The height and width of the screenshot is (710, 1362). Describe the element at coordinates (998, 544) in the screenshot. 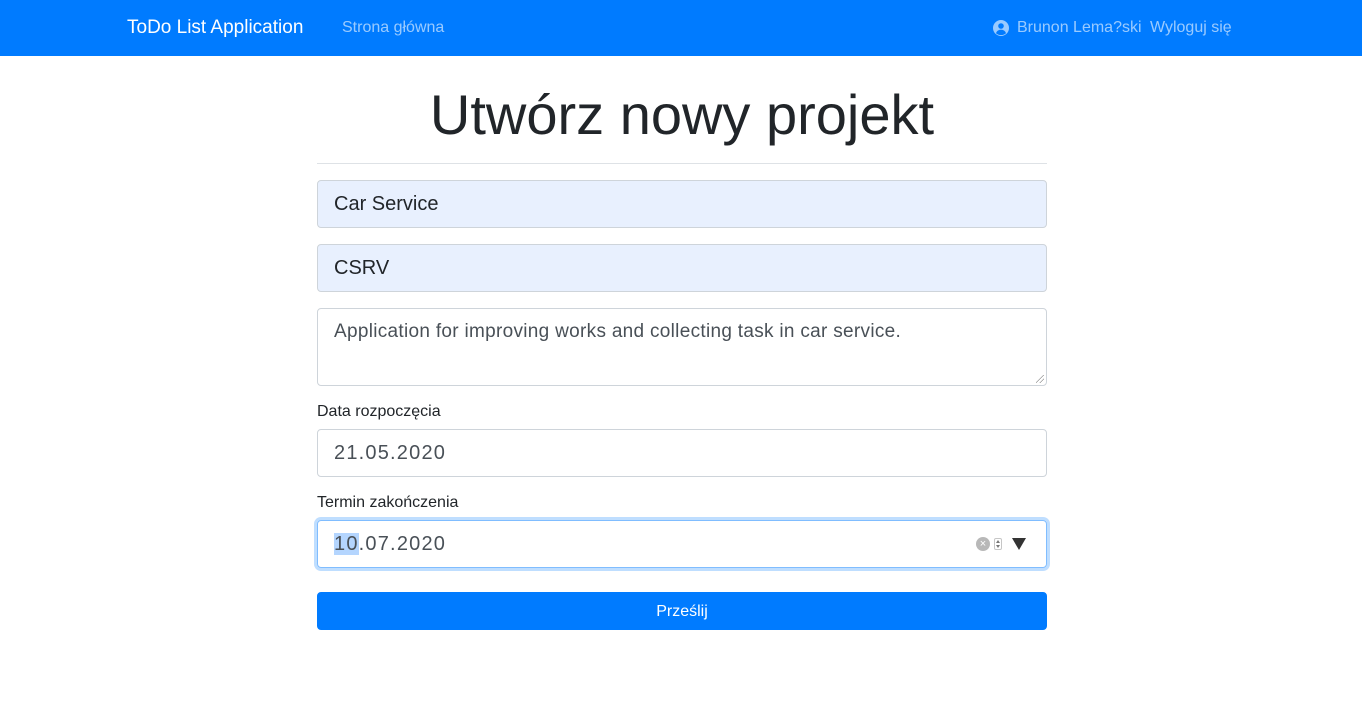

I see `spinner-icon` at that location.